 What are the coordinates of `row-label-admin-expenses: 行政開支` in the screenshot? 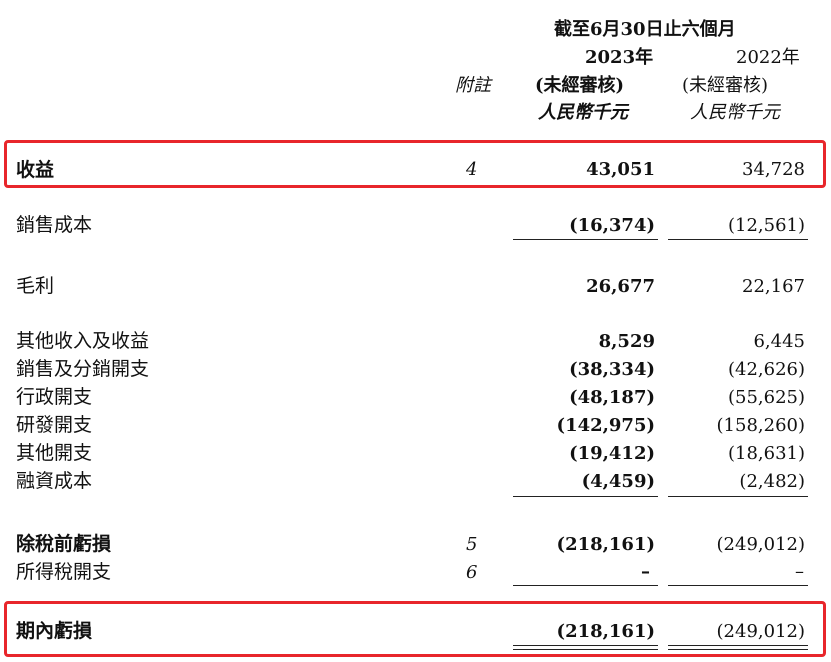 It's located at (54, 397).